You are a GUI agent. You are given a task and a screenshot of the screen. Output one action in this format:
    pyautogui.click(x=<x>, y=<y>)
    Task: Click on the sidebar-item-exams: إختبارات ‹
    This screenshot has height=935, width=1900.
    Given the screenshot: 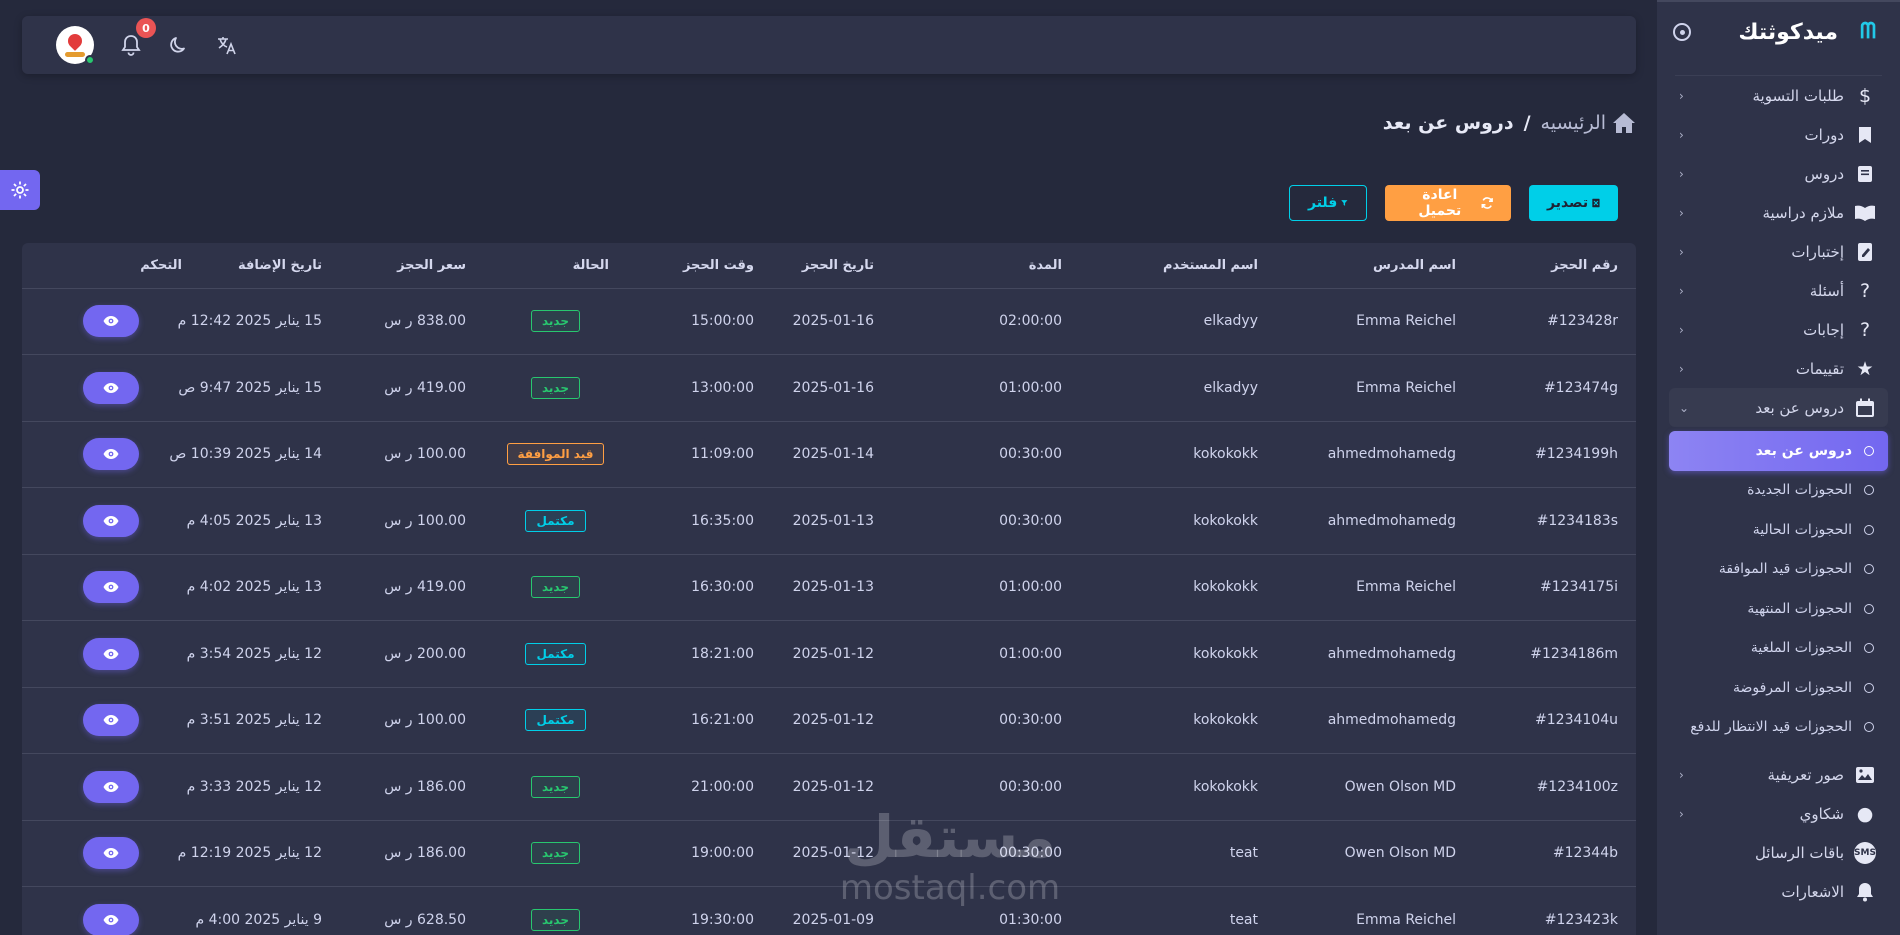 What is the action you would take?
    pyautogui.click(x=1778, y=251)
    